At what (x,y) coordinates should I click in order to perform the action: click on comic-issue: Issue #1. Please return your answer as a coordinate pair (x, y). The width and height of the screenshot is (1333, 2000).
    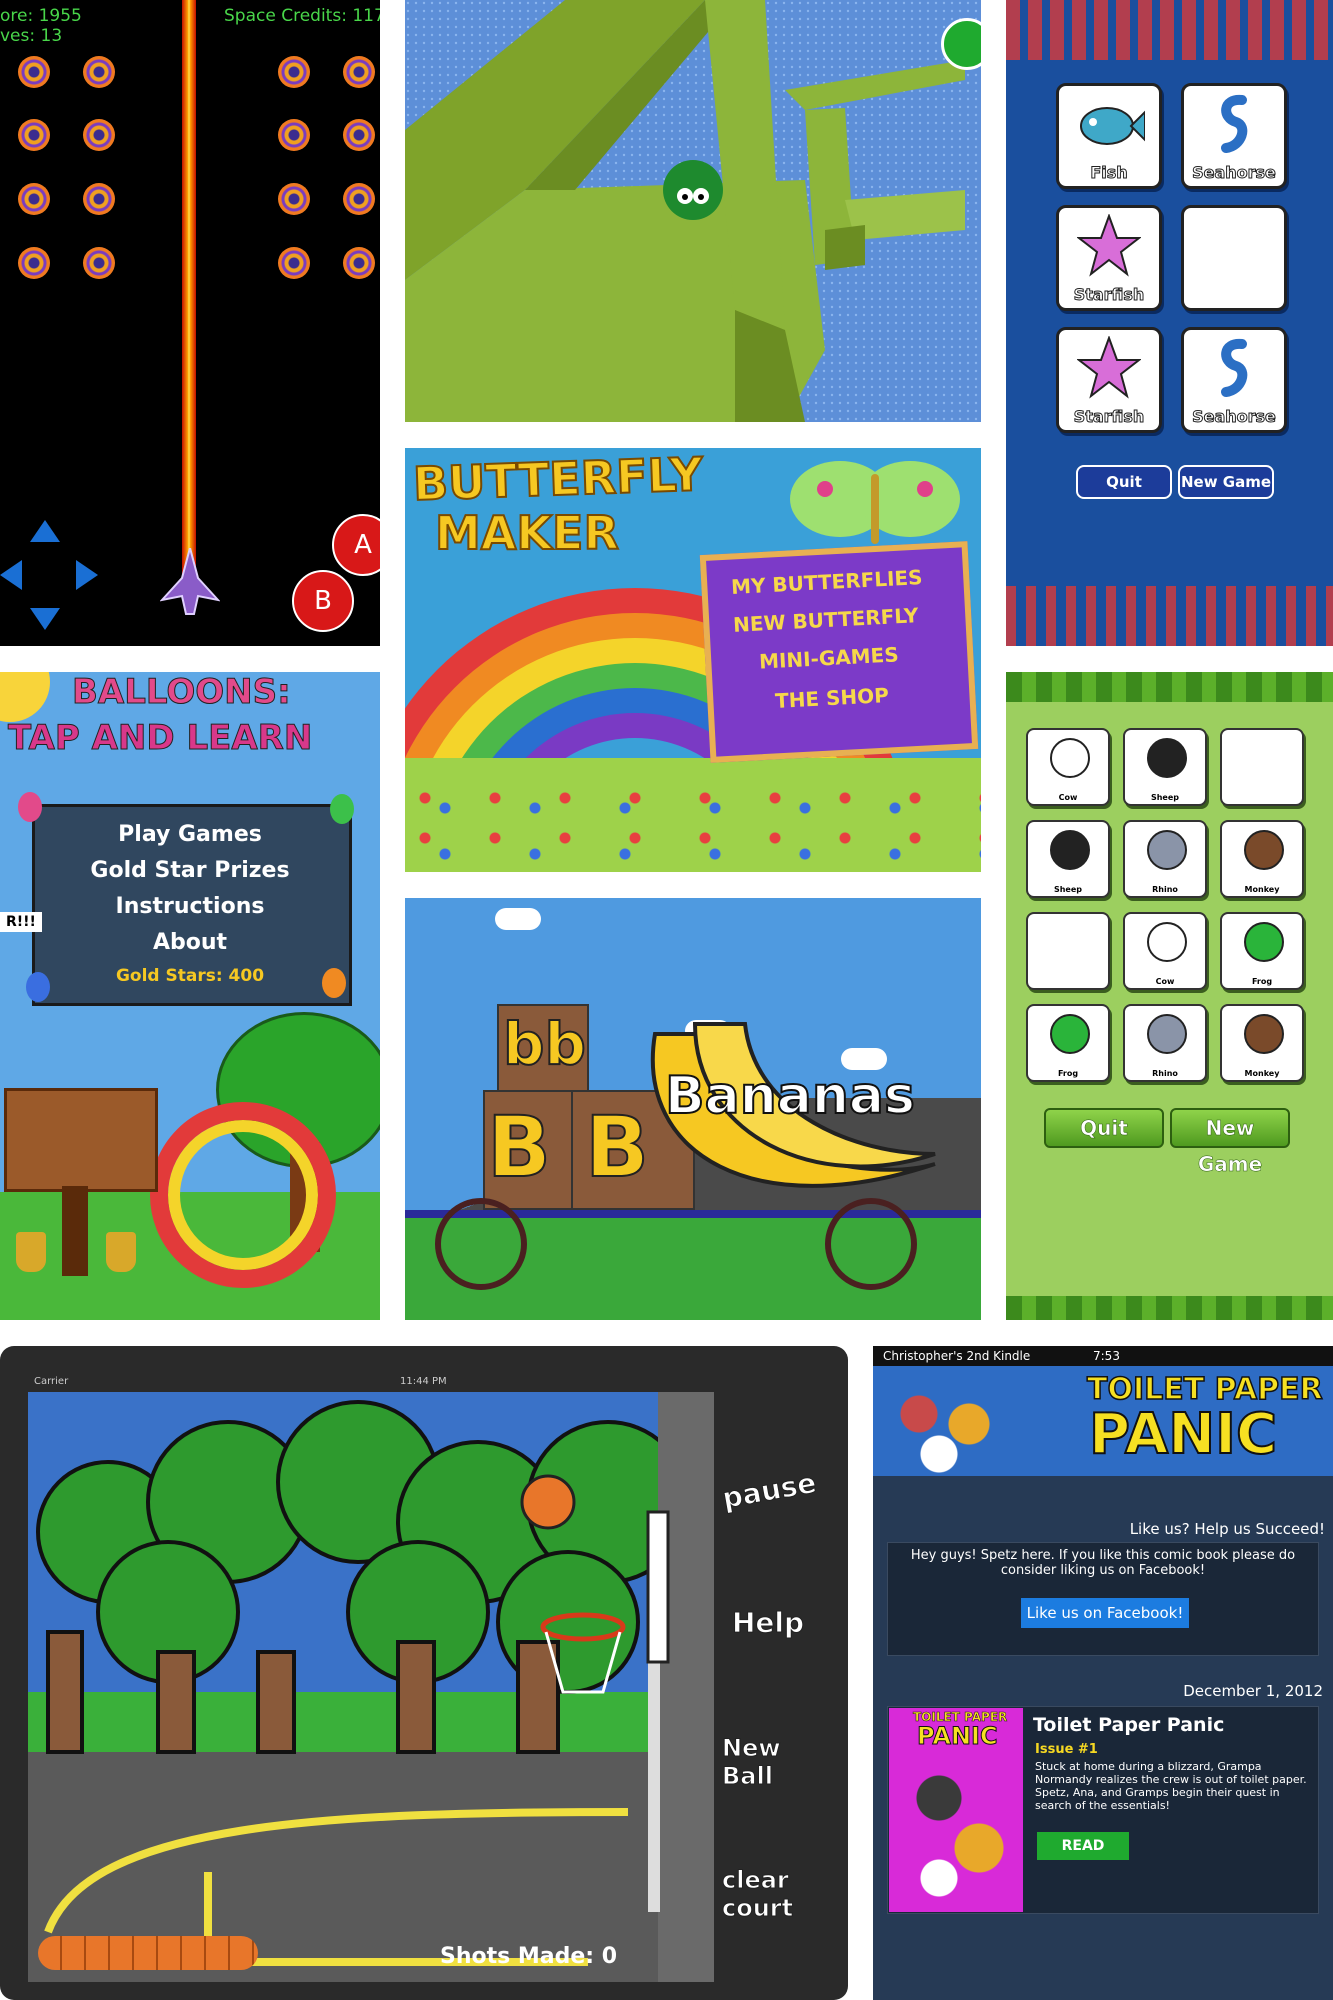
    Looking at the image, I should click on (1066, 1749).